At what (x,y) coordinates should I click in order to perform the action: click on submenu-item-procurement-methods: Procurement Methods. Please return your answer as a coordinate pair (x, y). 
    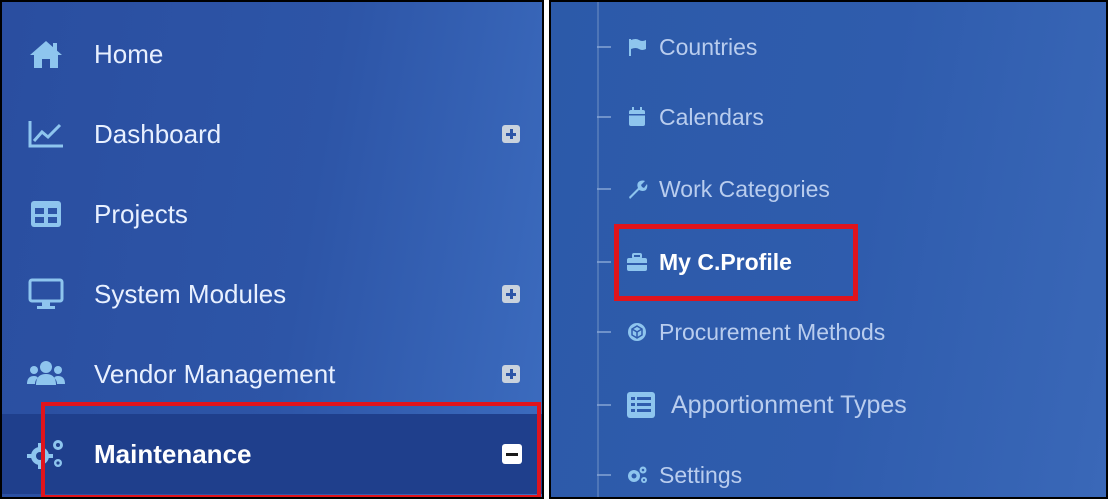
    Looking at the image, I should click on (741, 332).